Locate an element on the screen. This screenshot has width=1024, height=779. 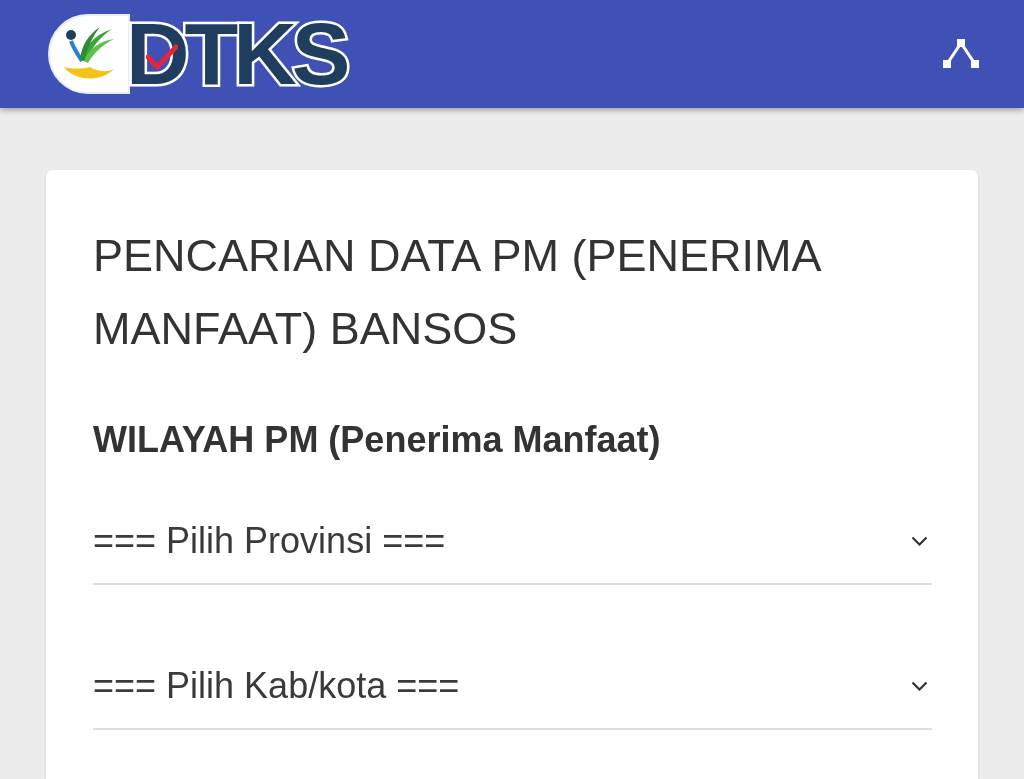
site-logo: DTKS is located at coordinates (197, 54).